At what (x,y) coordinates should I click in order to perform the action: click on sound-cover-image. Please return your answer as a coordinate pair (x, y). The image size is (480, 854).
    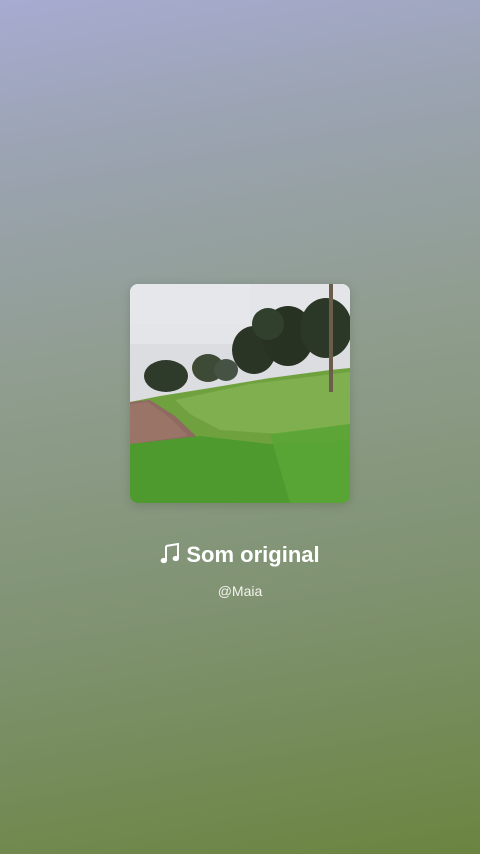
    Looking at the image, I should click on (240, 393).